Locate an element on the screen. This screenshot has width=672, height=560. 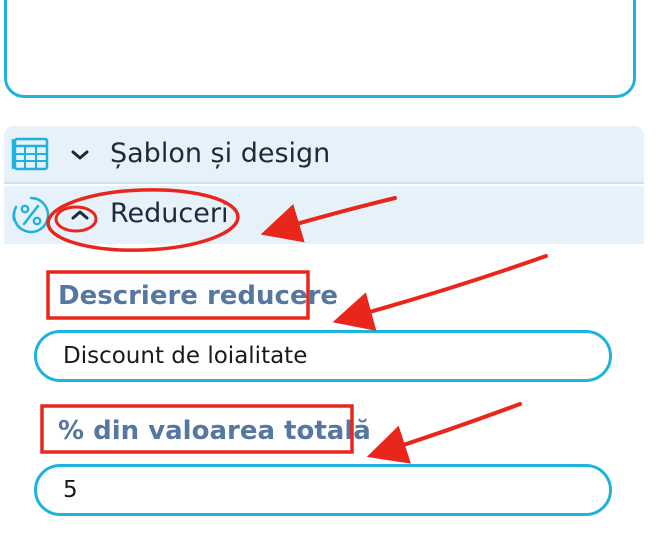
discount-description-label: Descriere reducere is located at coordinates (198, 296).